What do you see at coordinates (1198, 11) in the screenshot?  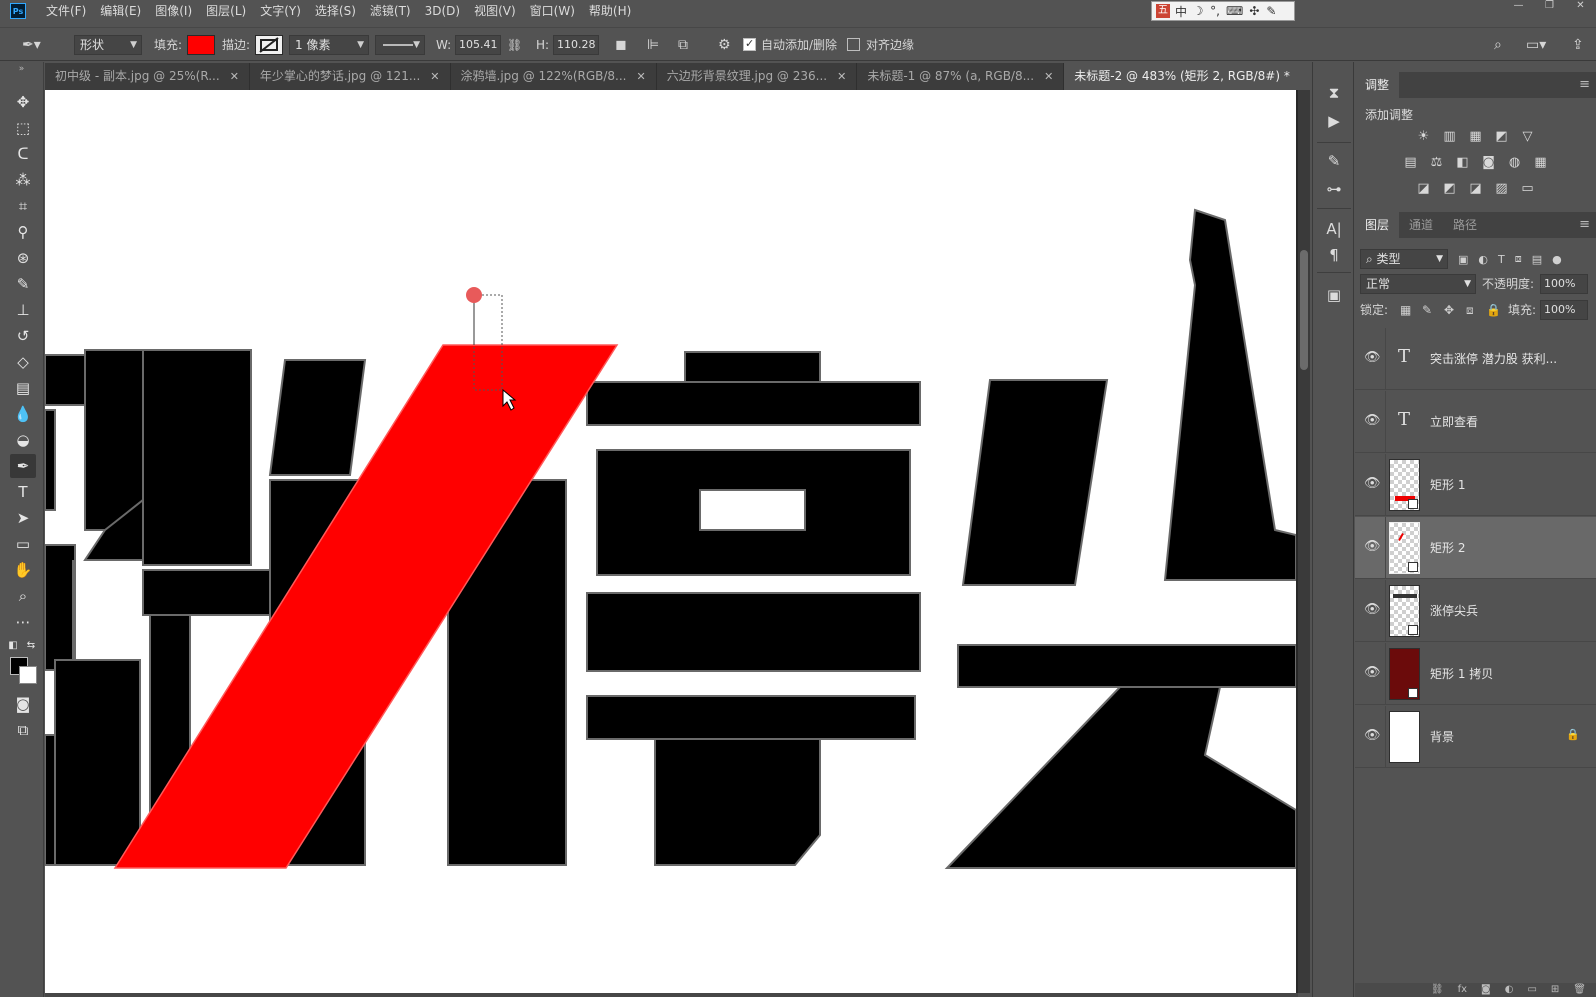 I see `ime-moon-icon: ☽` at bounding box center [1198, 11].